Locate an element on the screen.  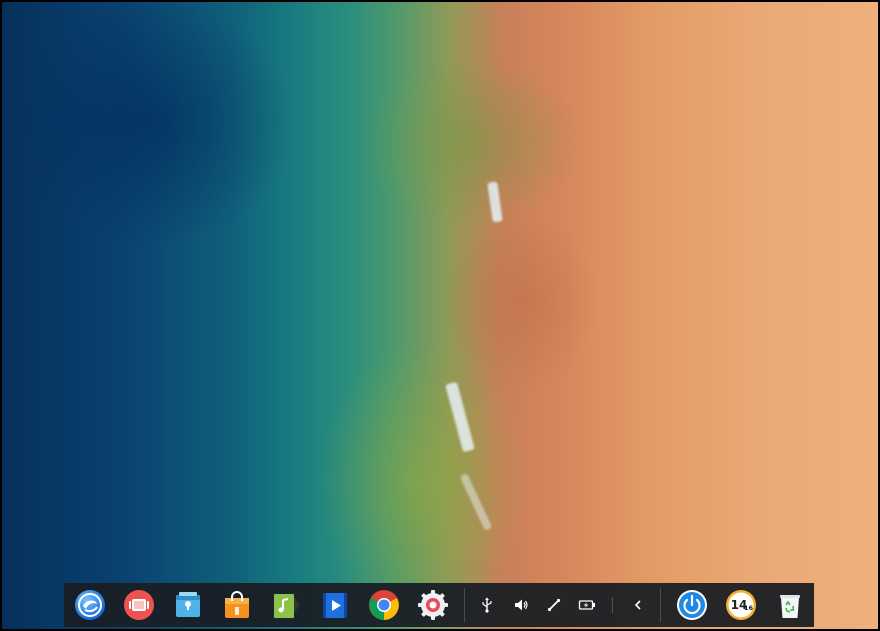
tray-expand-button is located at coordinates (637, 605).